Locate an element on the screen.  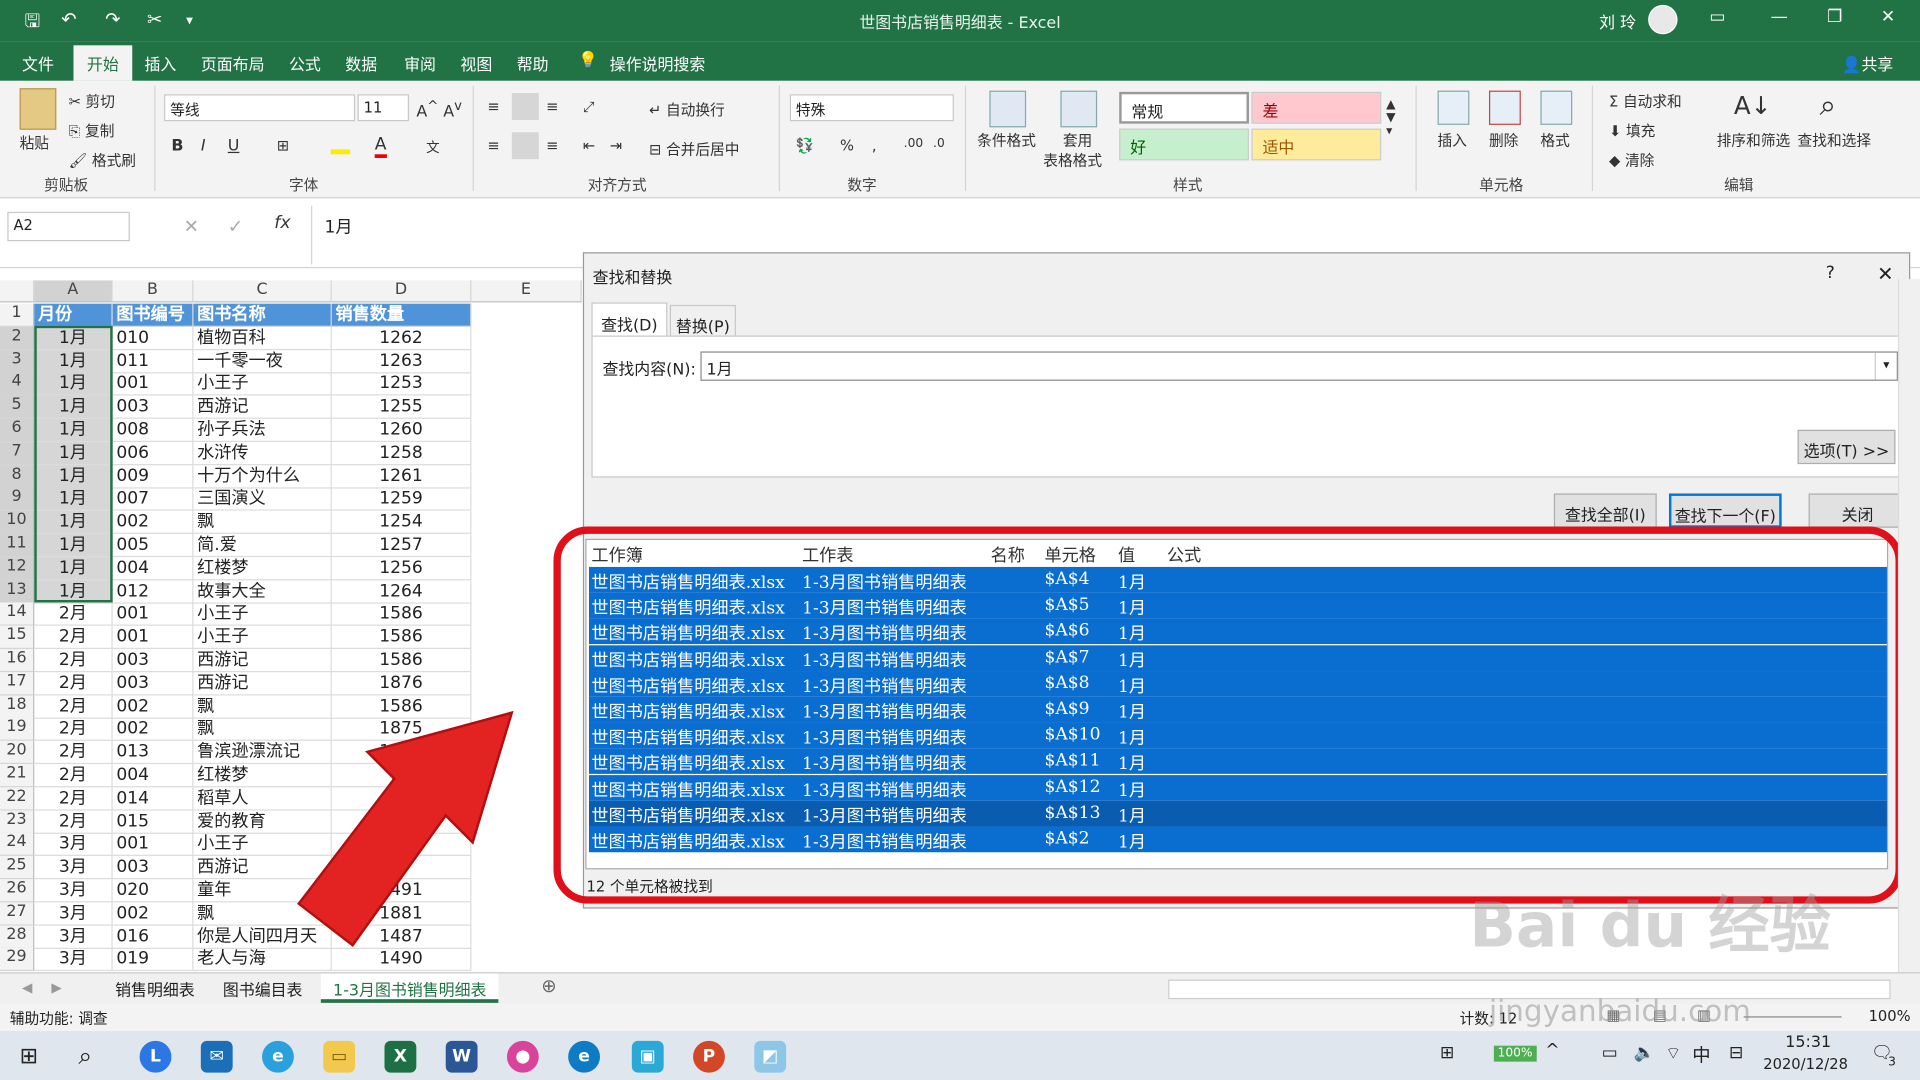
taskbar-app-l-icon: L is located at coordinates (155, 1056).